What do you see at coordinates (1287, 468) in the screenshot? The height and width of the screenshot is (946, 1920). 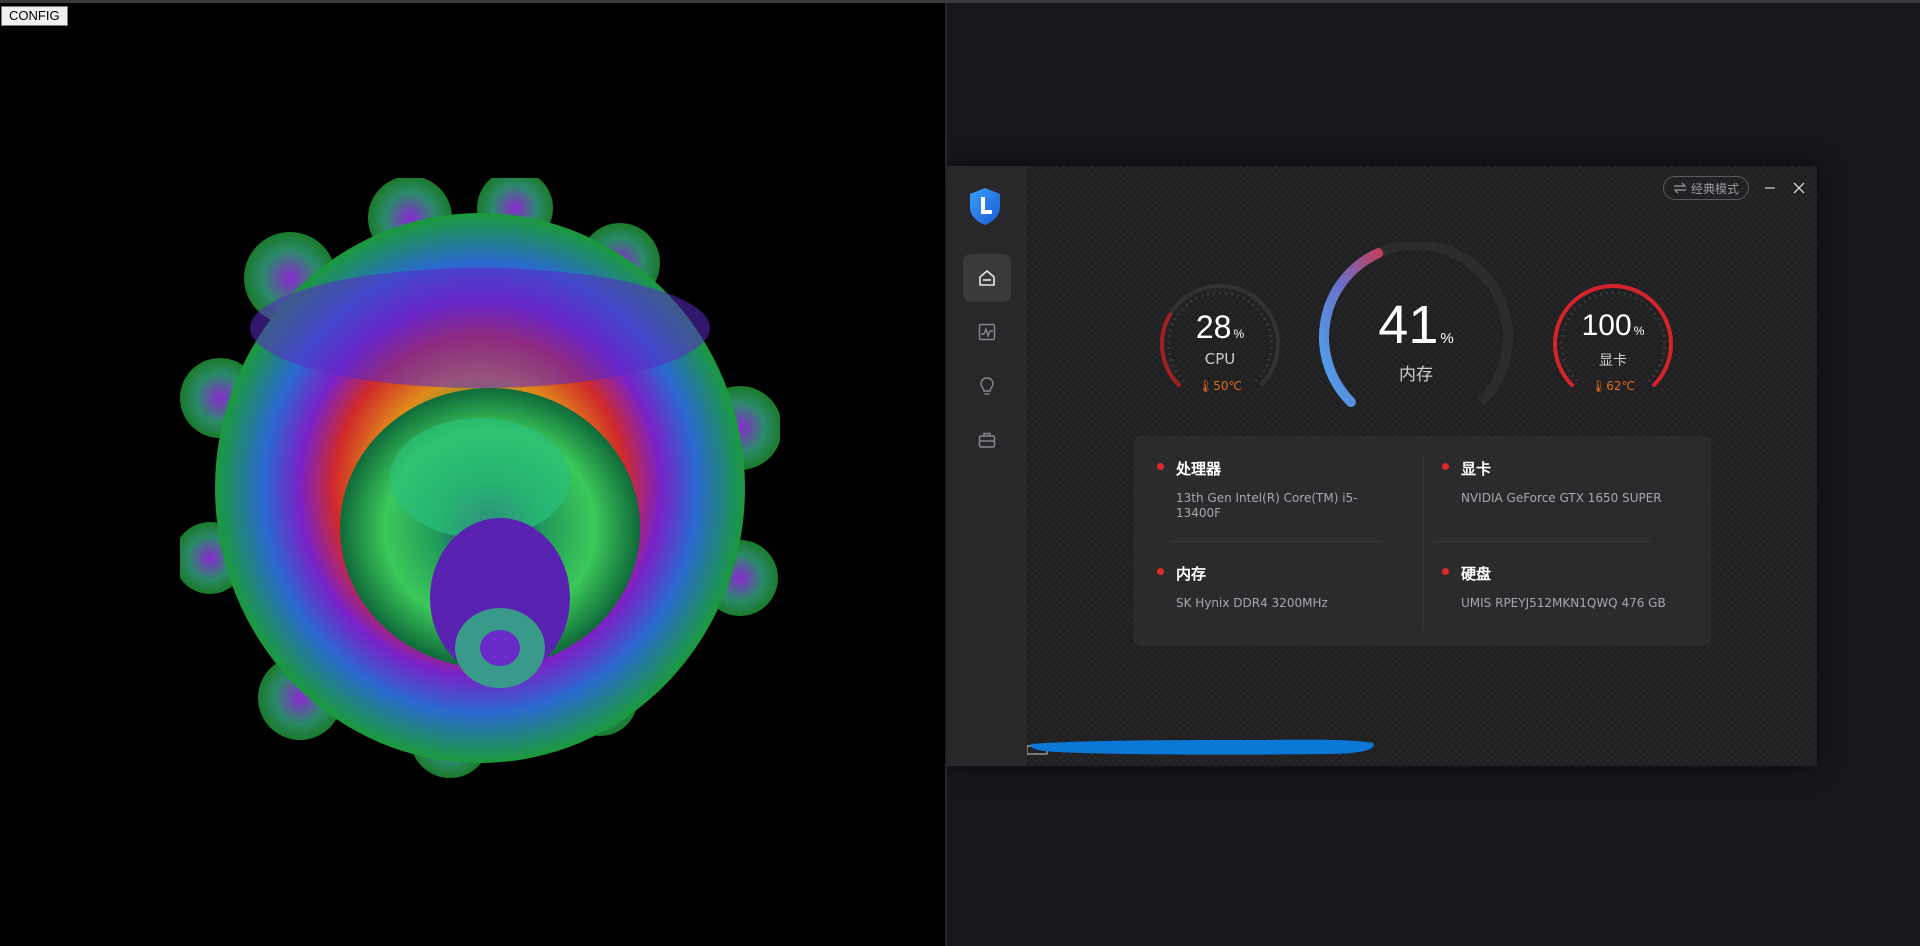 I see `processor-title: 处理器` at bounding box center [1287, 468].